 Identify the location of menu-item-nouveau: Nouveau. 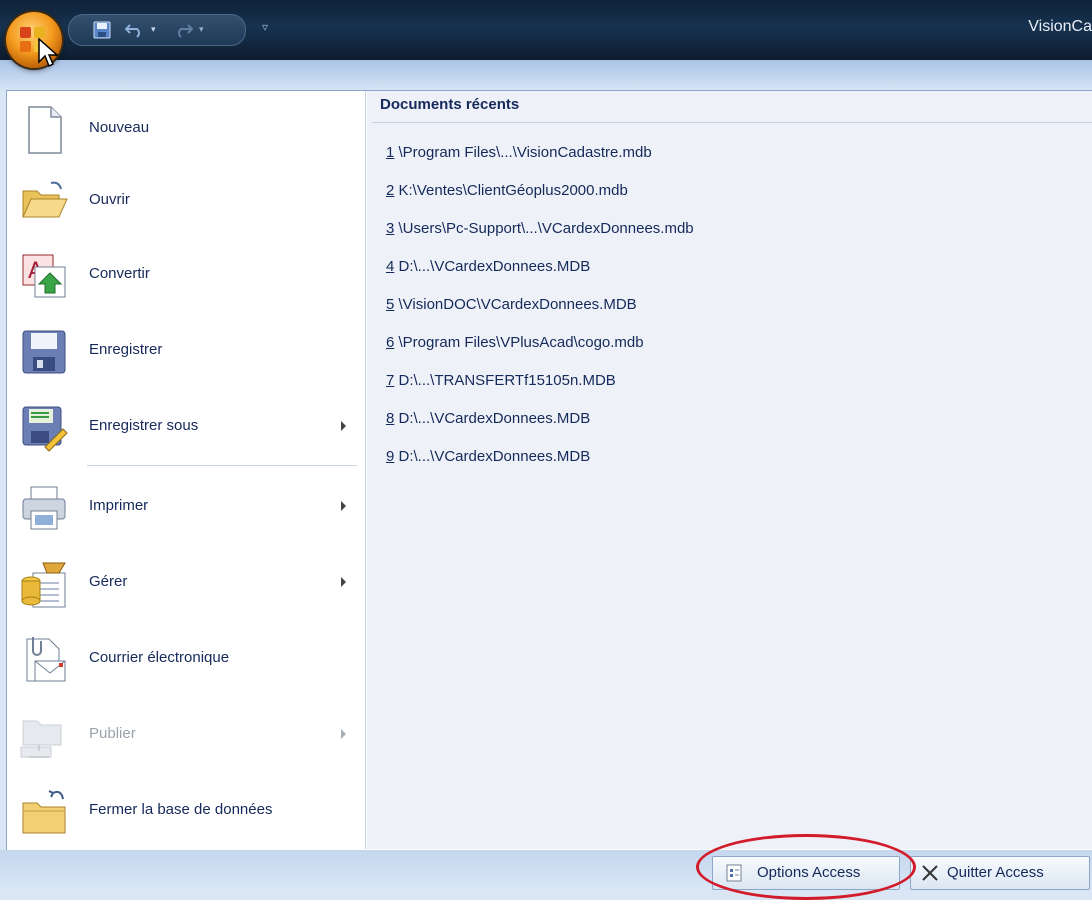
(186, 129).